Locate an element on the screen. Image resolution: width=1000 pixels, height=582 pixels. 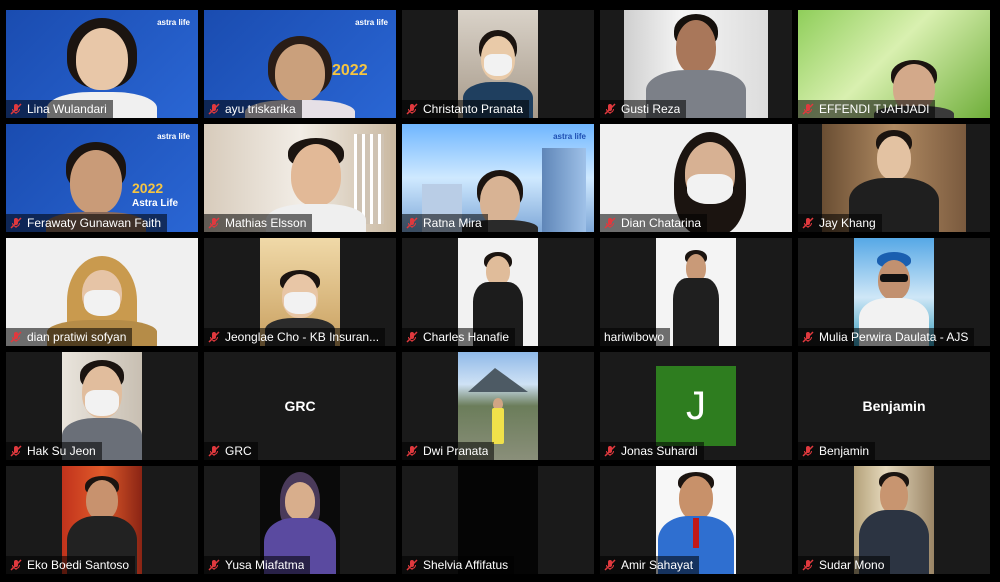
participant-tile: Gusti Reza is located at coordinates (696, 64).